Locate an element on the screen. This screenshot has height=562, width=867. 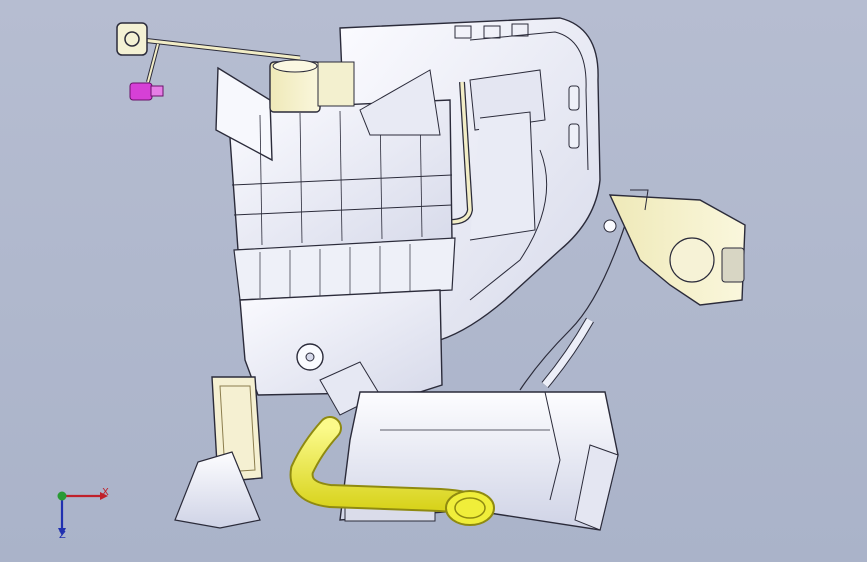
y-axis-dot is located at coordinates (62, 496).